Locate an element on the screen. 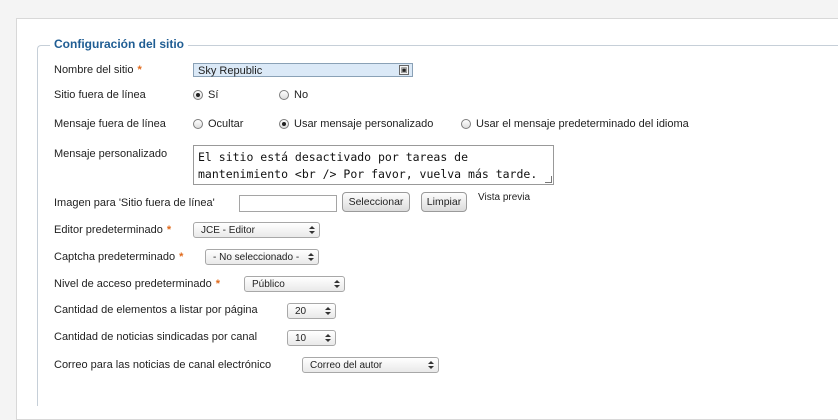 The width and height of the screenshot is (838, 420). image-preview-label: Vista previa is located at coordinates (504, 197).